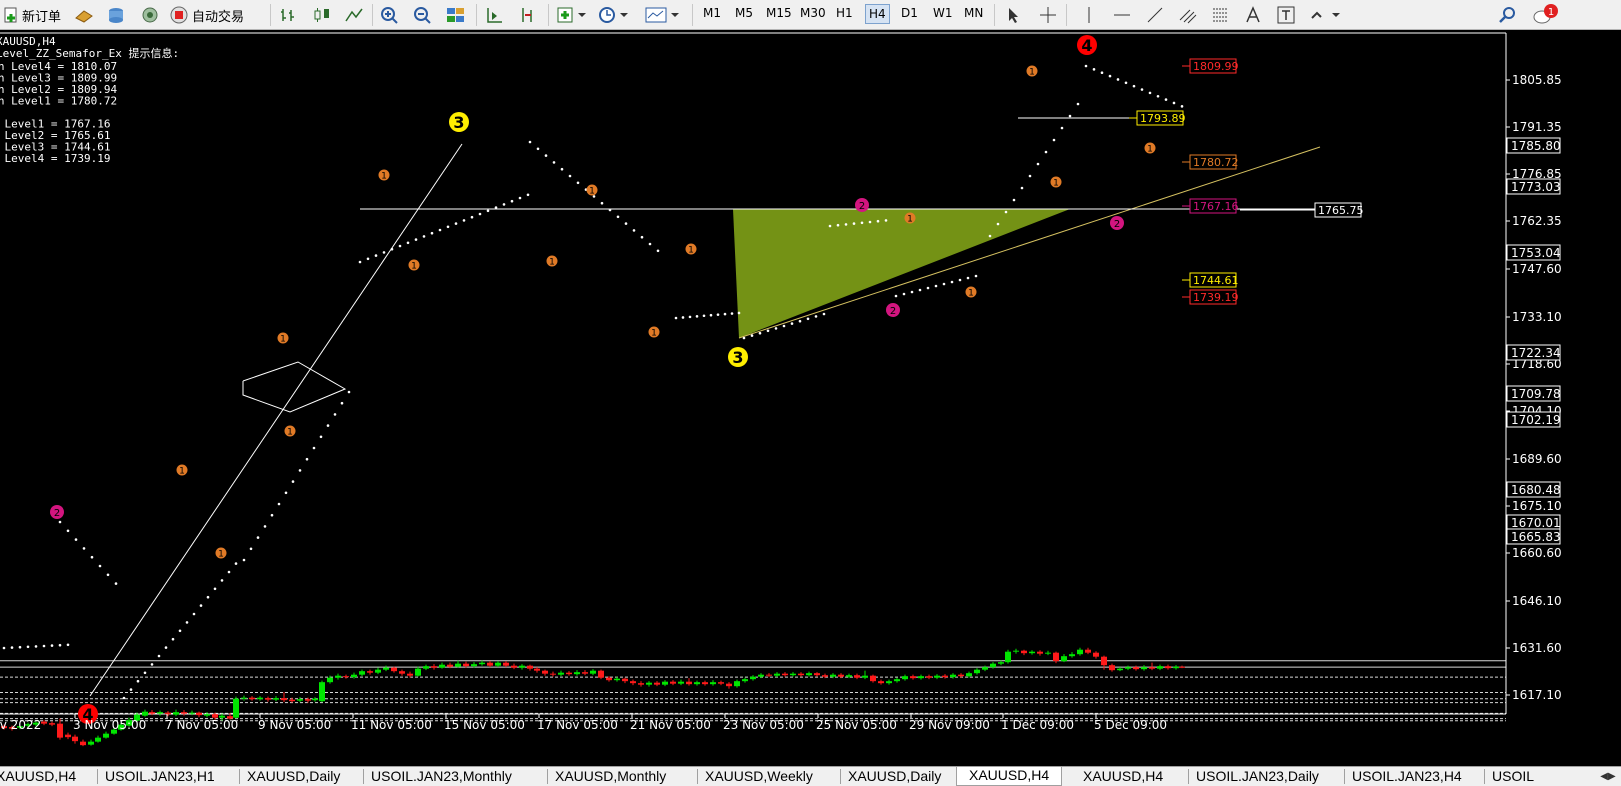 This screenshot has height=786, width=1621. What do you see at coordinates (1508, 15) in the screenshot?
I see `search-button` at bounding box center [1508, 15].